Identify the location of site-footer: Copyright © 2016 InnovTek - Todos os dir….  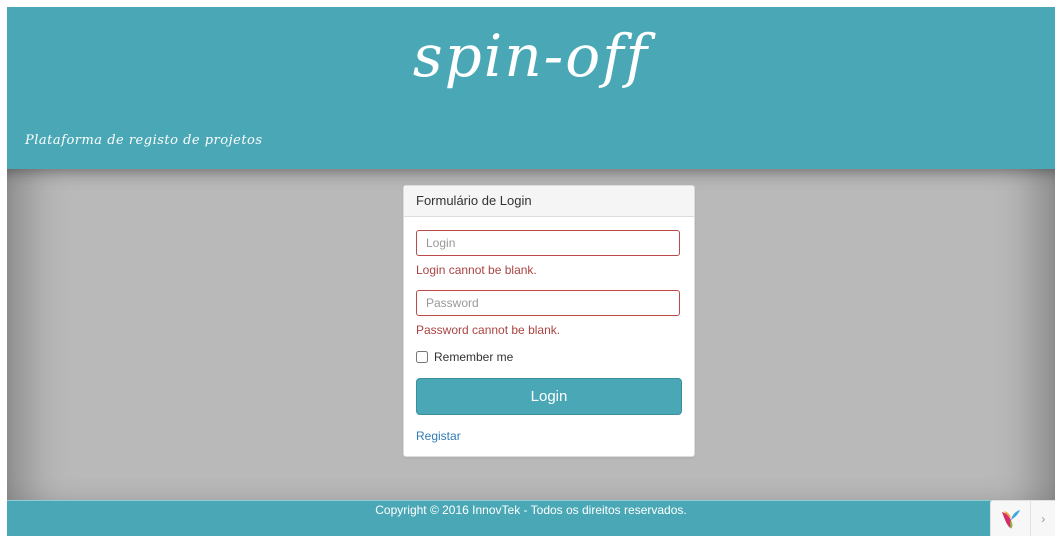
(531, 518).